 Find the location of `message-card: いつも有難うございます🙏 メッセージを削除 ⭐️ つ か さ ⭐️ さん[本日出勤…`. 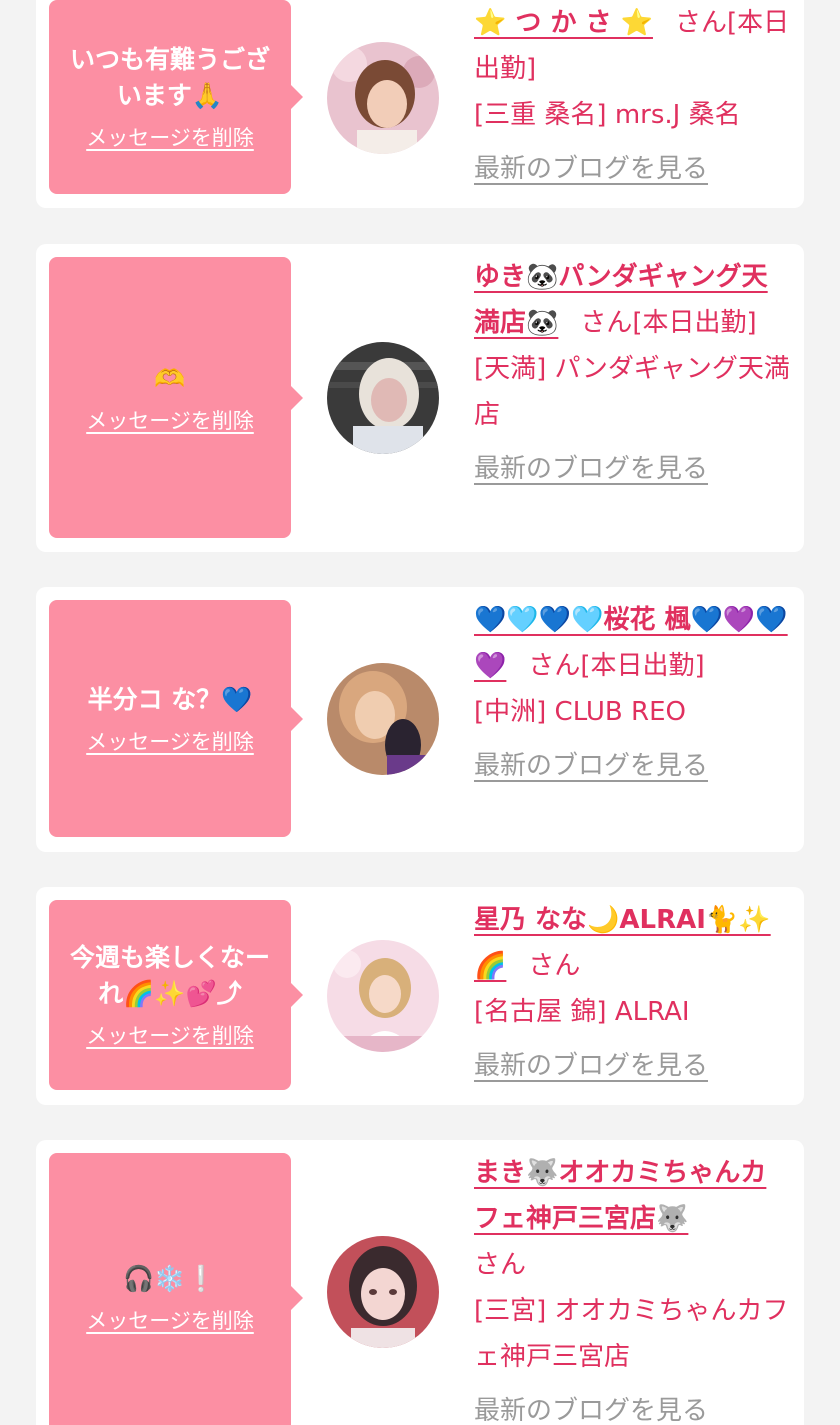

message-card: いつも有難うございます🙏 メッセージを削除 ⭐️ つ か さ ⭐️ さん[本日出勤… is located at coordinates (420, 104).